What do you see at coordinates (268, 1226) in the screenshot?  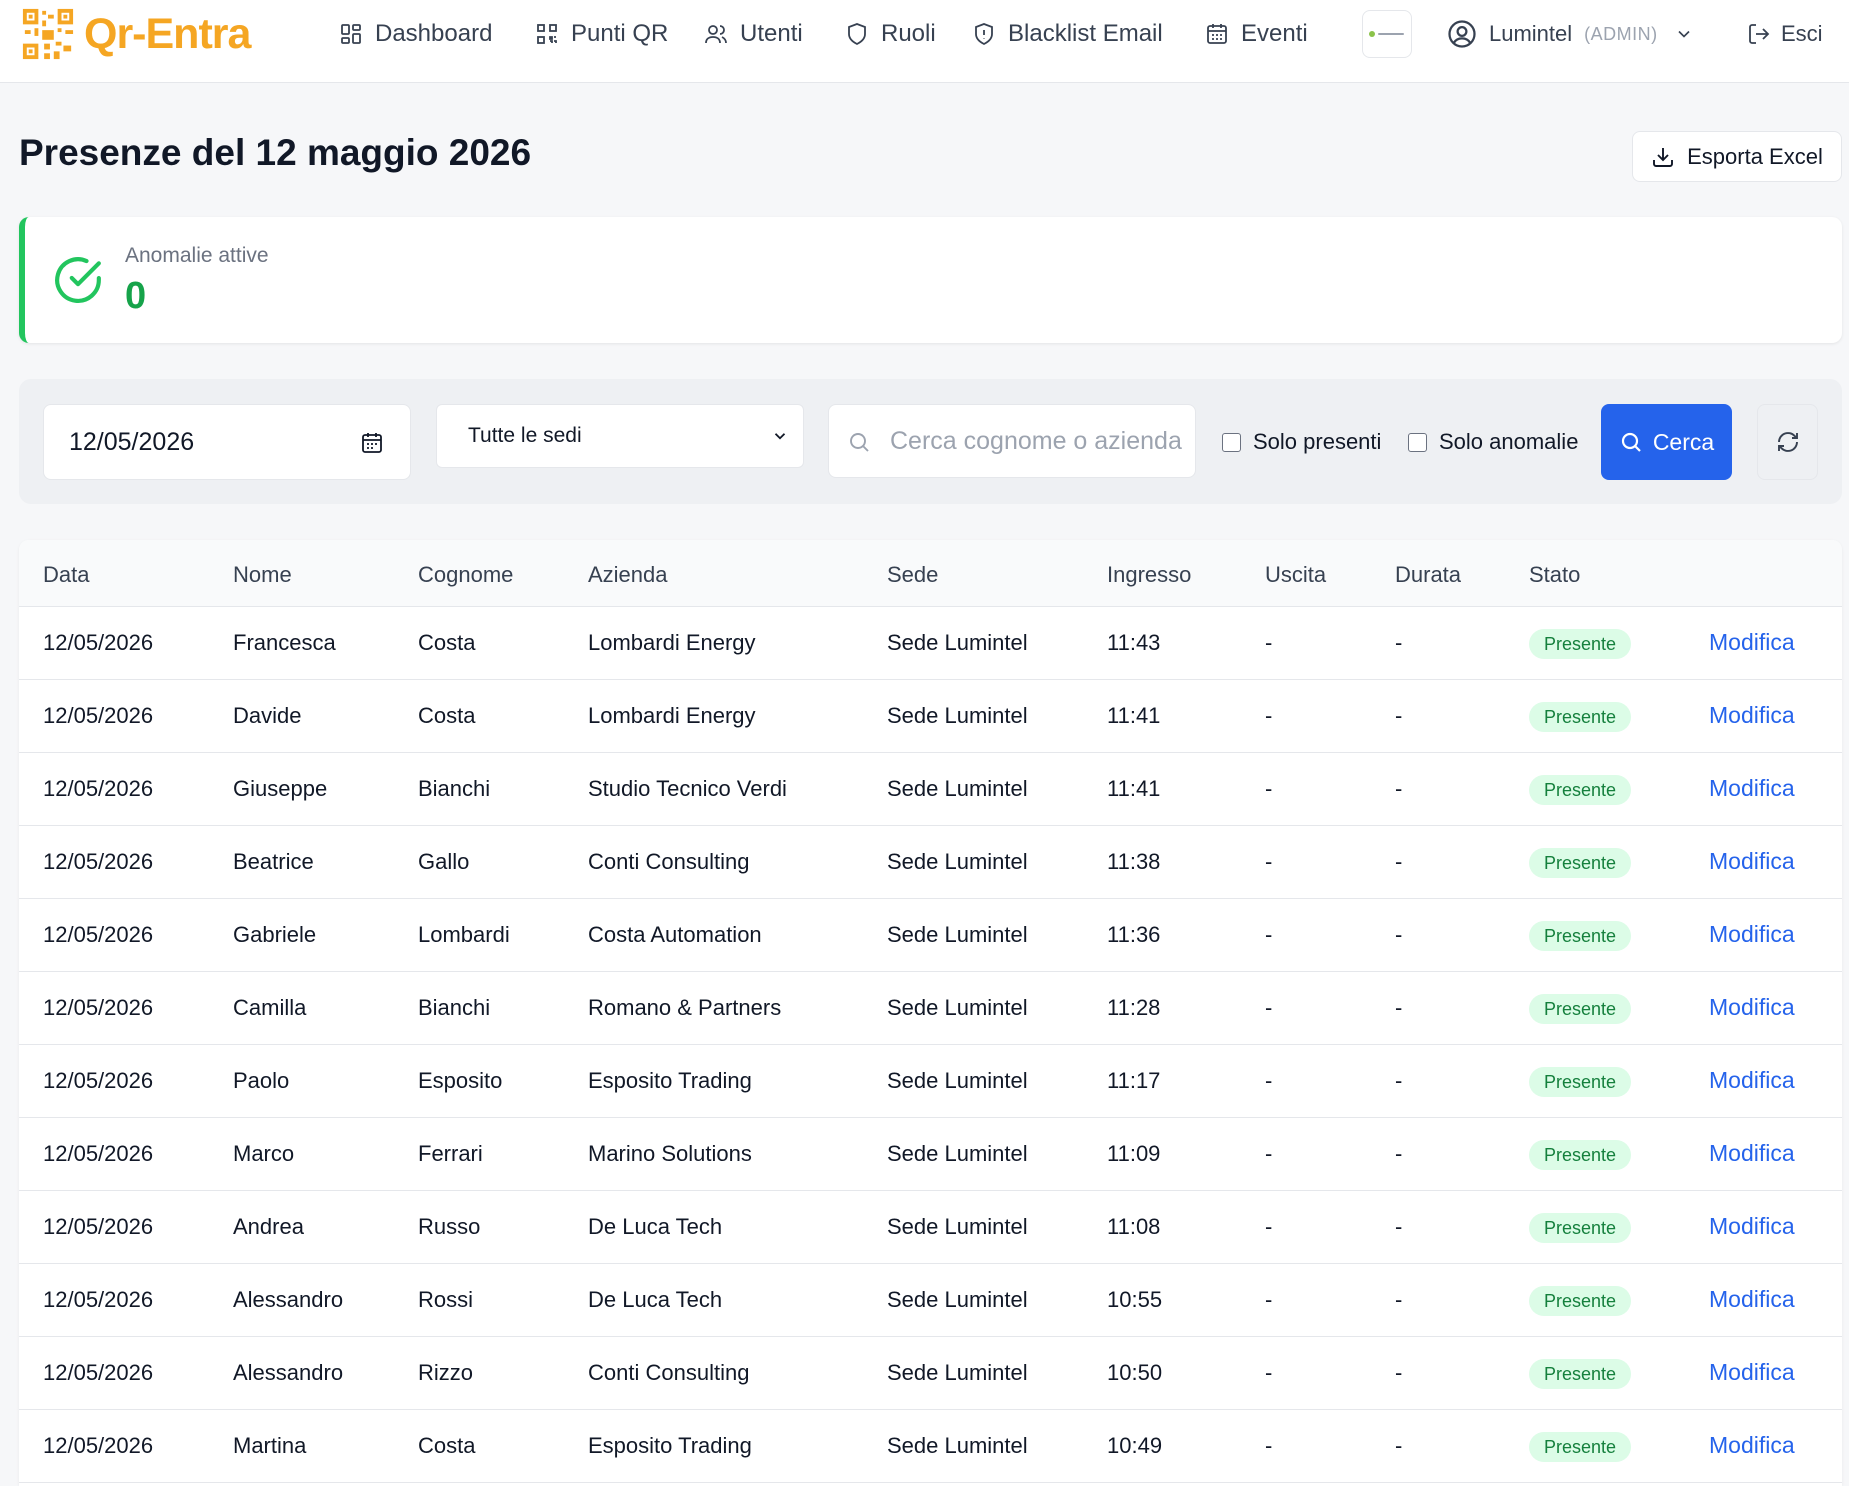 I see `cell-nome: Andrea` at bounding box center [268, 1226].